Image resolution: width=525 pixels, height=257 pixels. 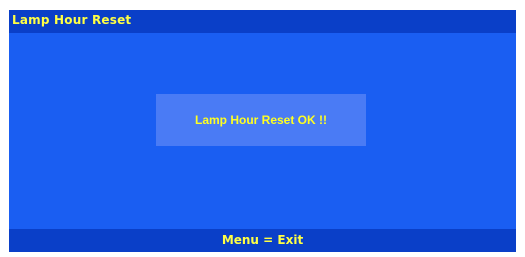 I want to click on message-box: Lamp Hour Reset OK !!, so click(x=261, y=120).